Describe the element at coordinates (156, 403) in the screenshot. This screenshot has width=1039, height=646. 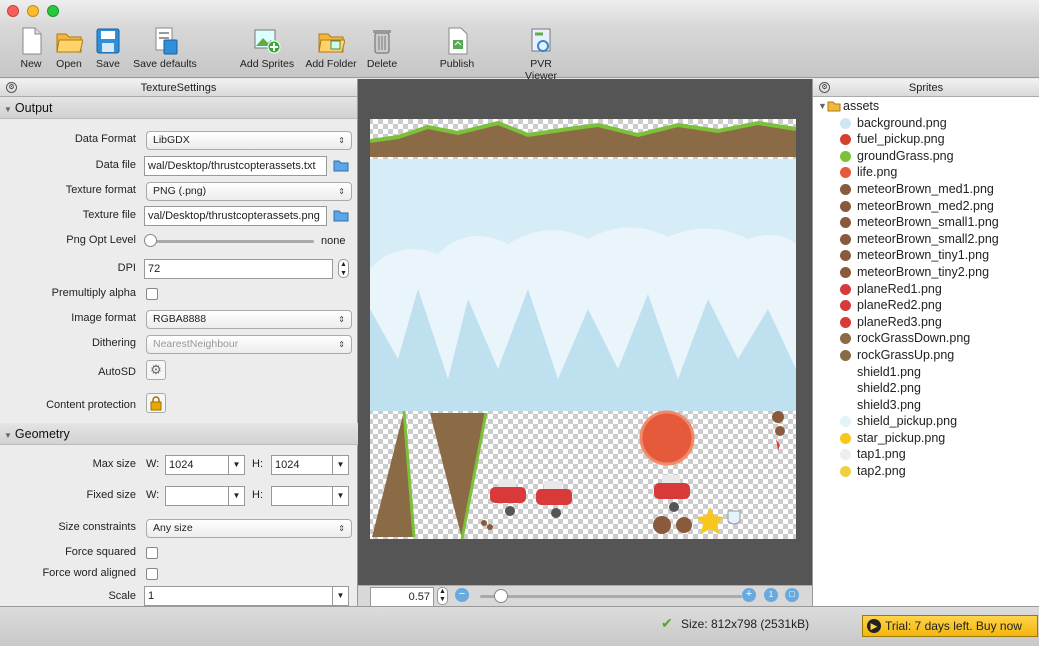
I see `lock-icon` at that location.